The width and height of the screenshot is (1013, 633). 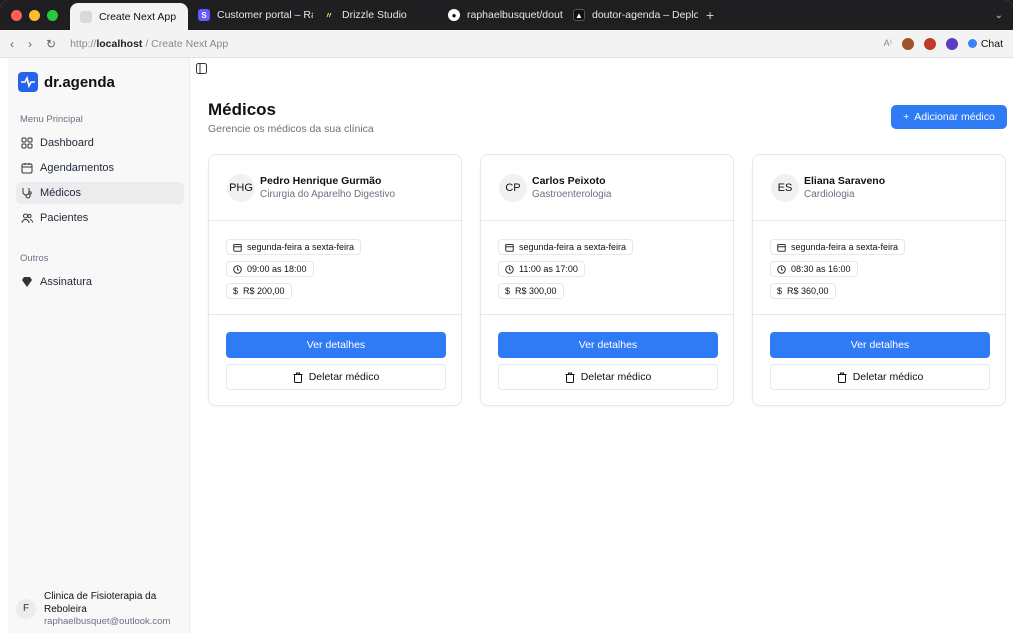 I want to click on others-group-label: Outros, so click(x=34, y=258).